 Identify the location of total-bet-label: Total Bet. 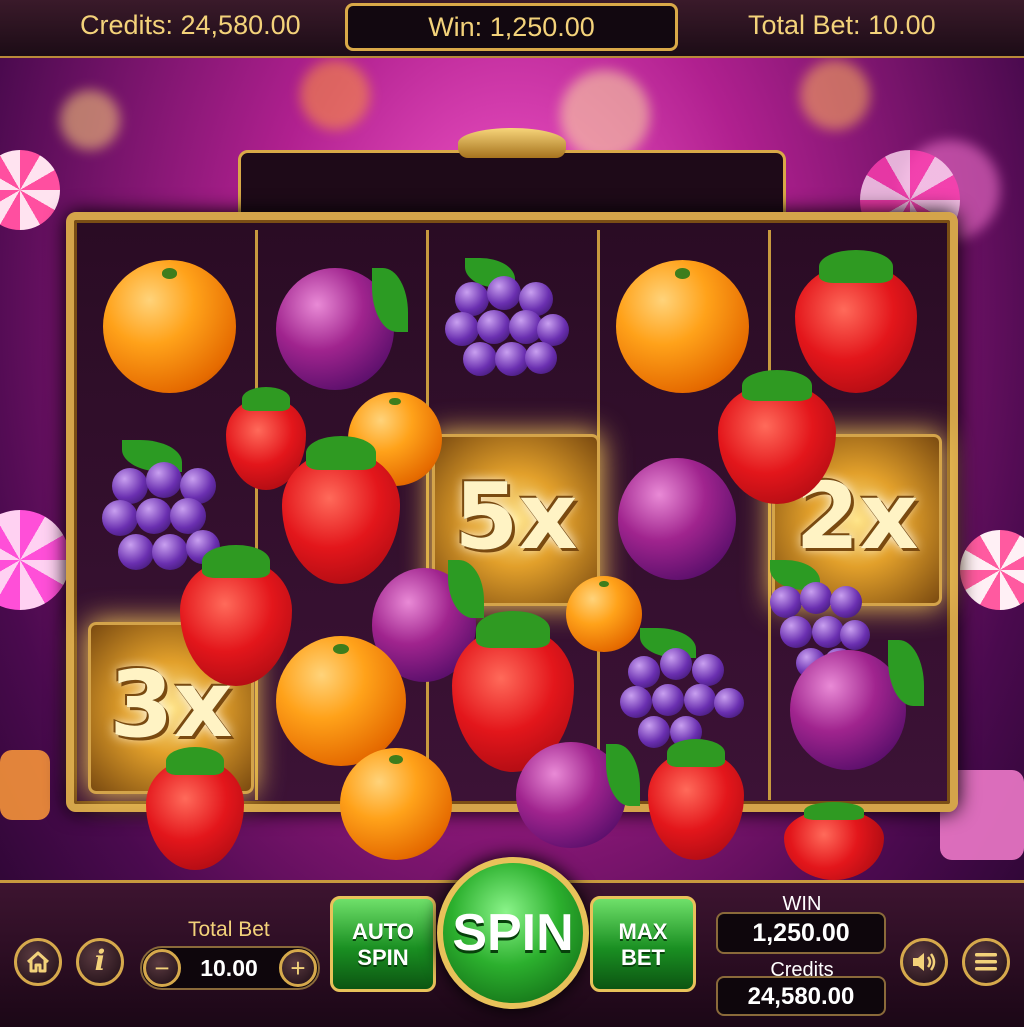
(229, 929).